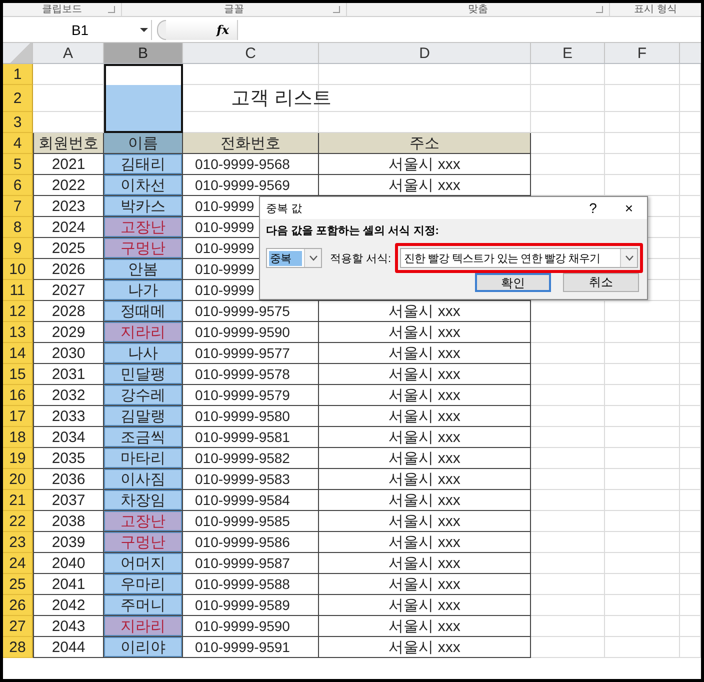 The image size is (704, 682). I want to click on table-cell: 010-9999-9586, so click(251, 542).